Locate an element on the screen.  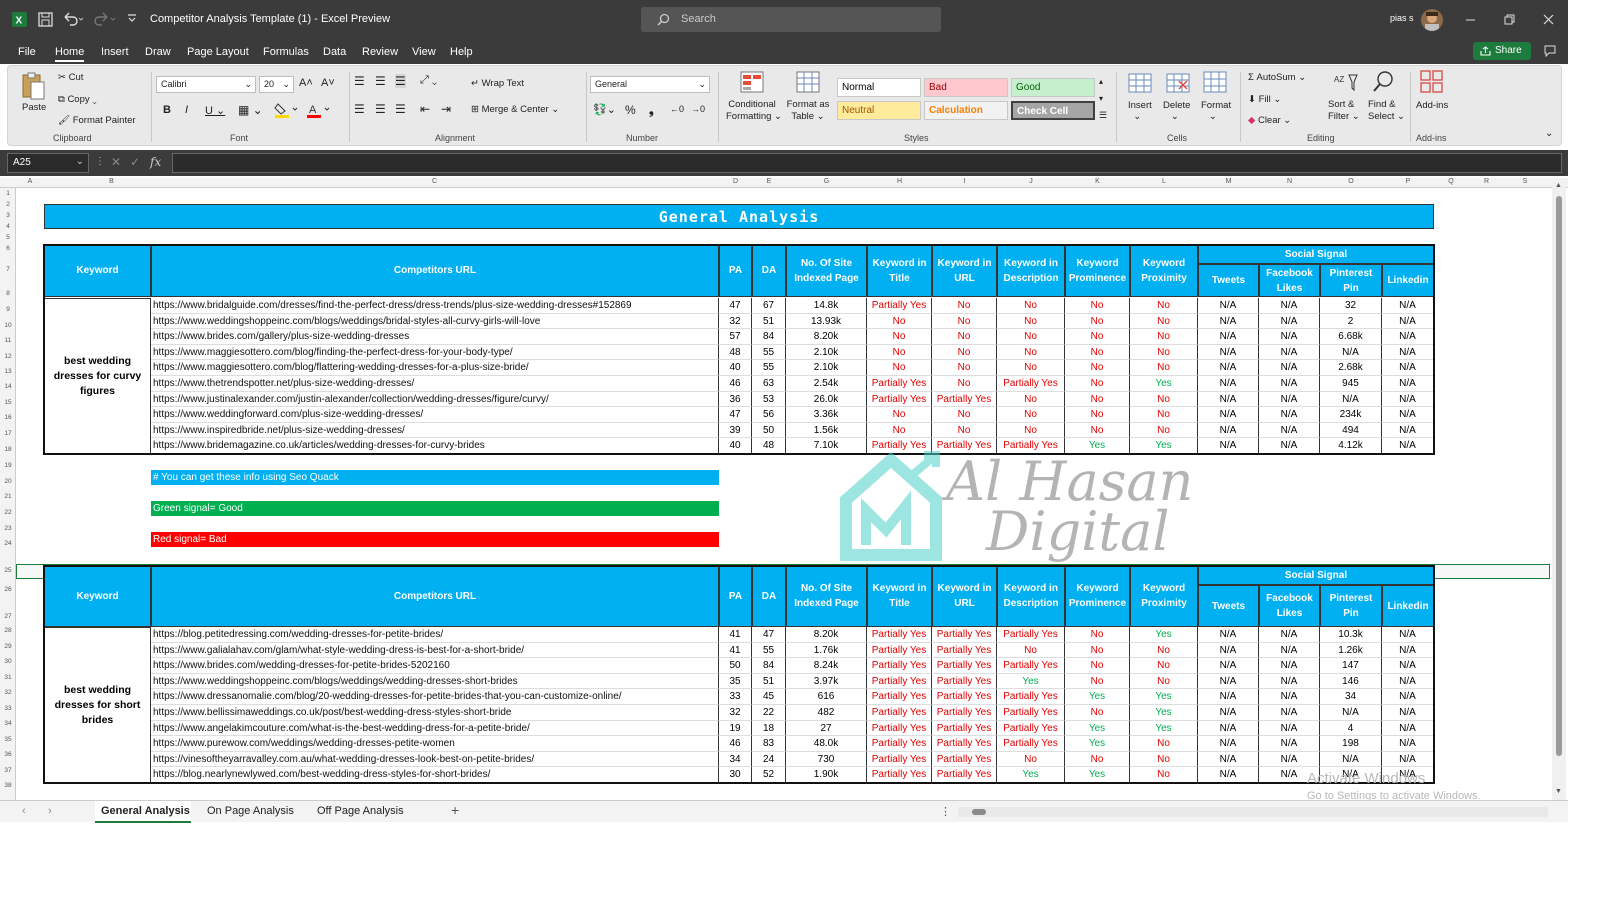
row-header: 16 is located at coordinates (8, 417).